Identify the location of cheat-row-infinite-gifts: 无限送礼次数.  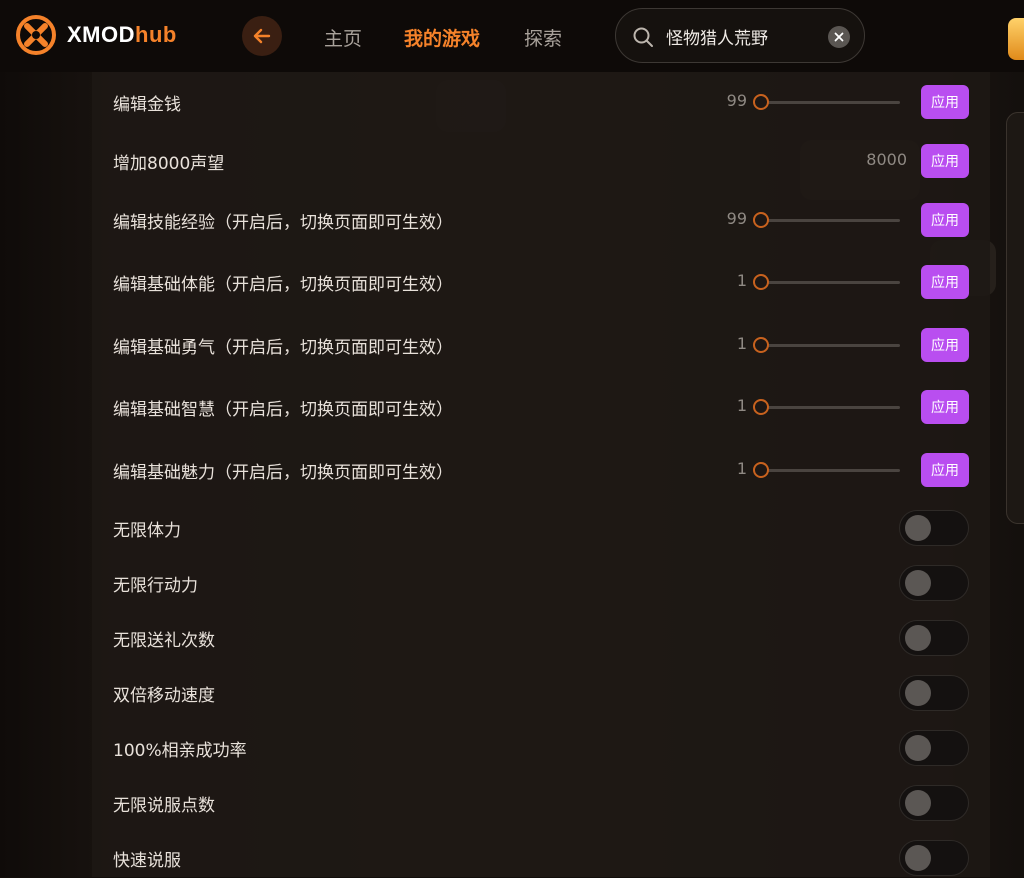
(541, 638).